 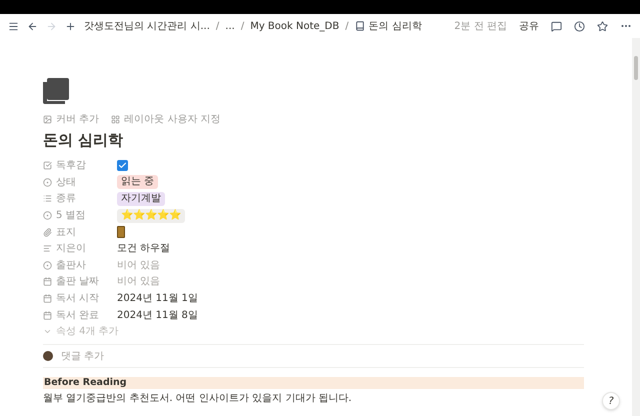 I want to click on property-label: 출판 날짜, so click(x=78, y=282).